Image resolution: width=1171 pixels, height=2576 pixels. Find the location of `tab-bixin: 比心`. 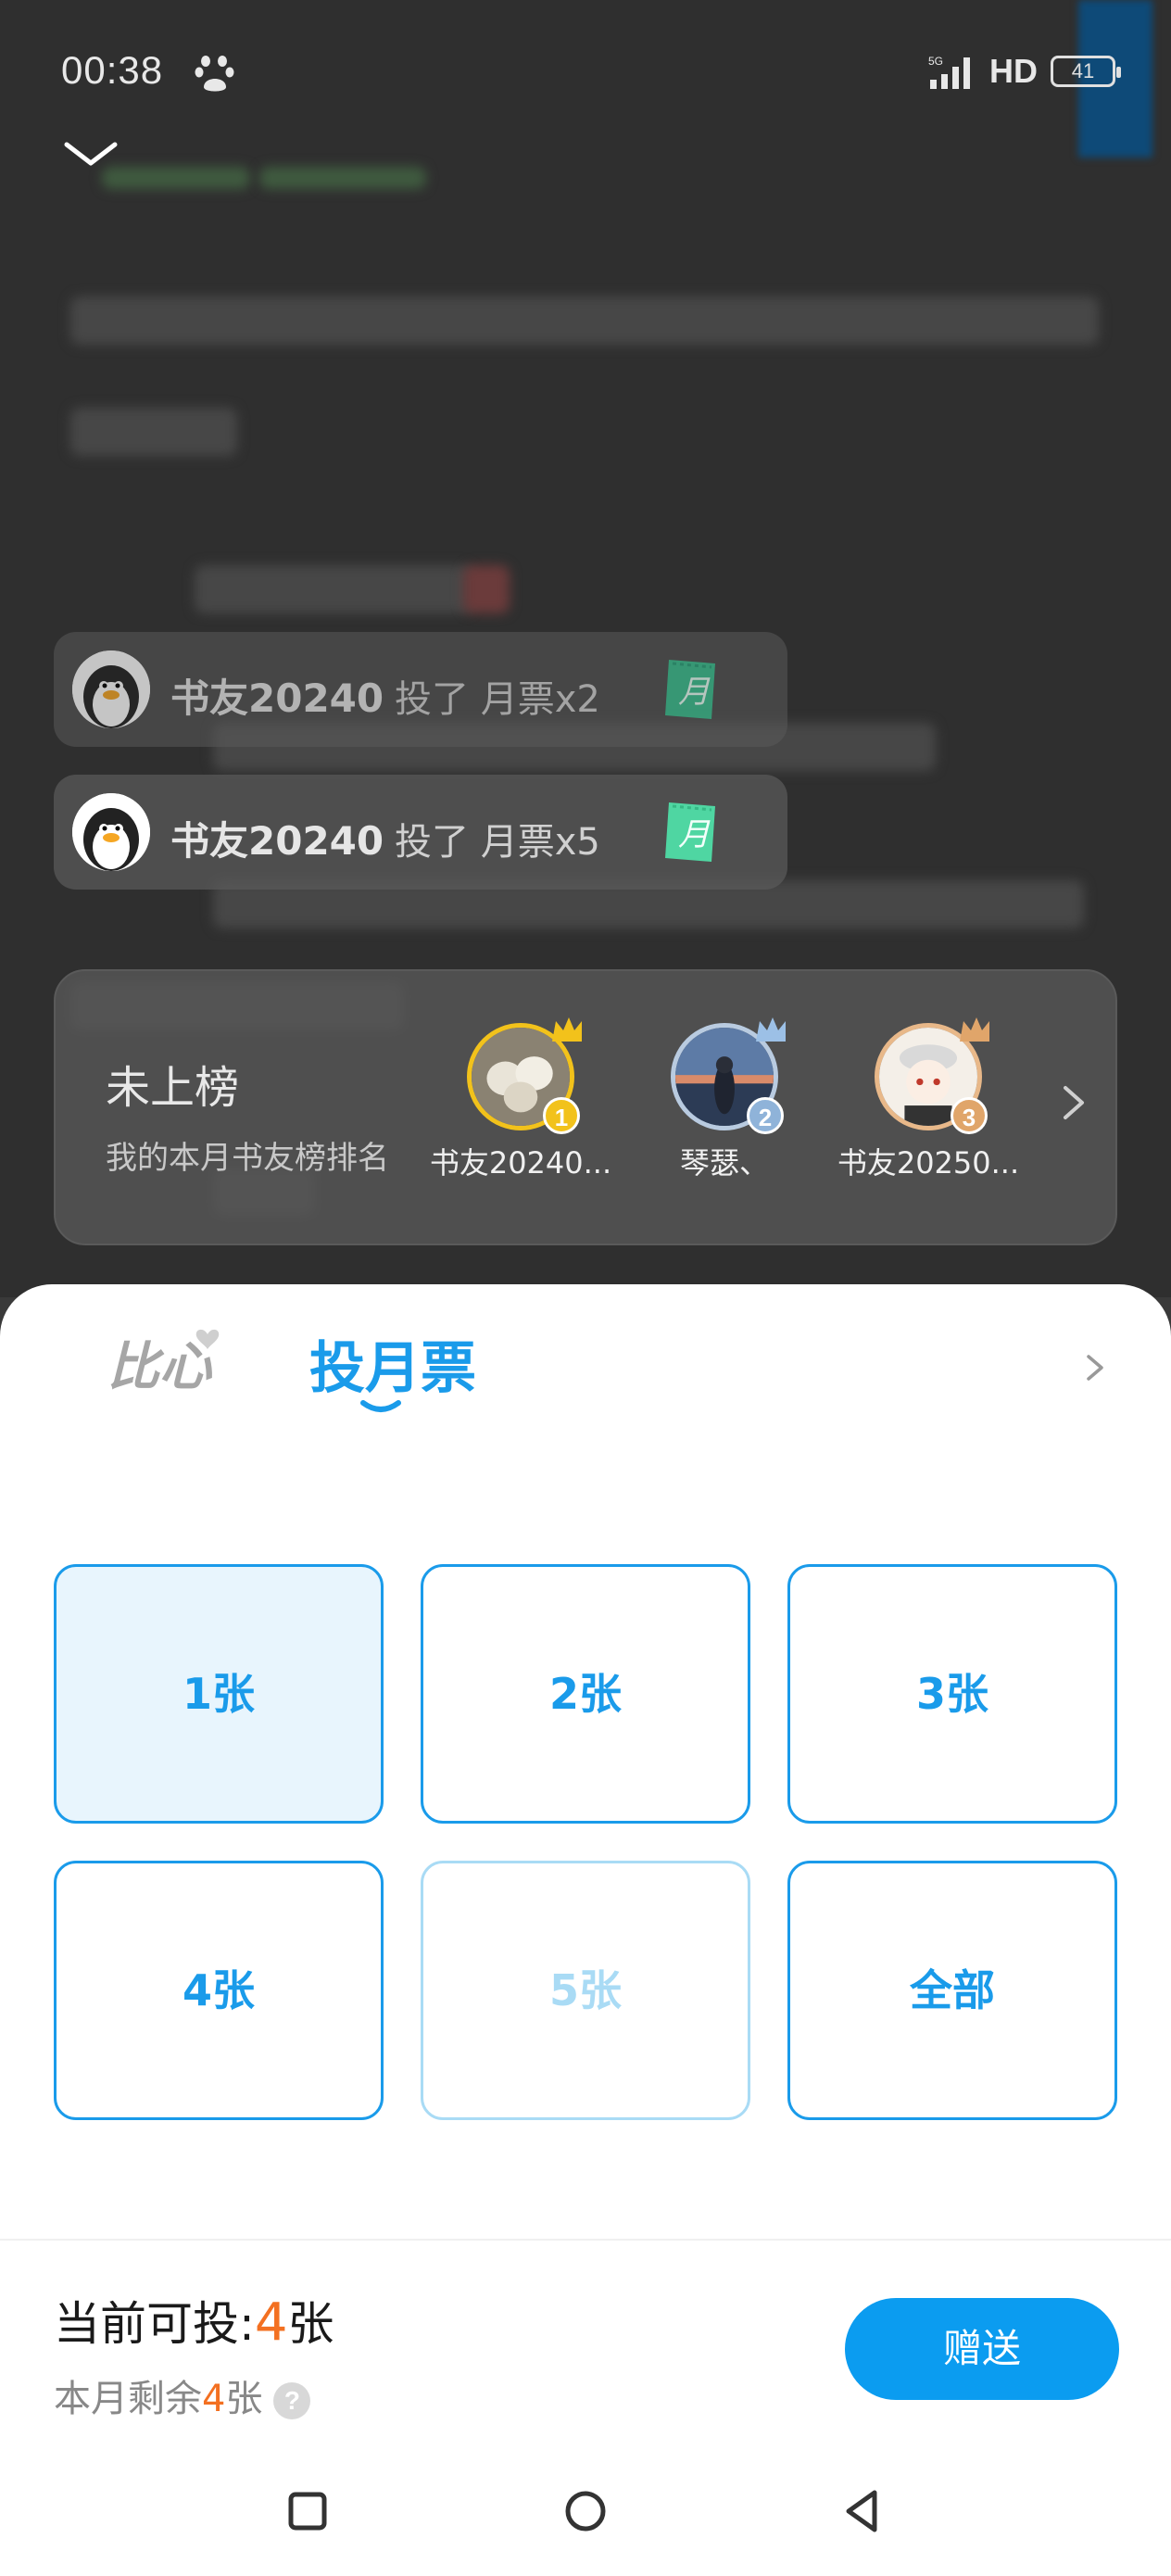

tab-bixin: 比心 is located at coordinates (164, 1359).